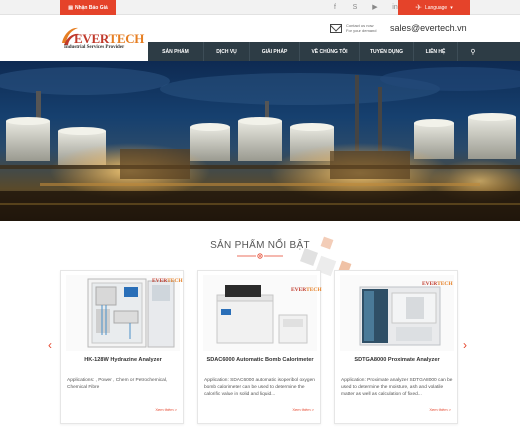 The width and height of the screenshot is (520, 438). Describe the element at coordinates (335, 7) in the screenshot. I see `facebook-icon: f` at that location.